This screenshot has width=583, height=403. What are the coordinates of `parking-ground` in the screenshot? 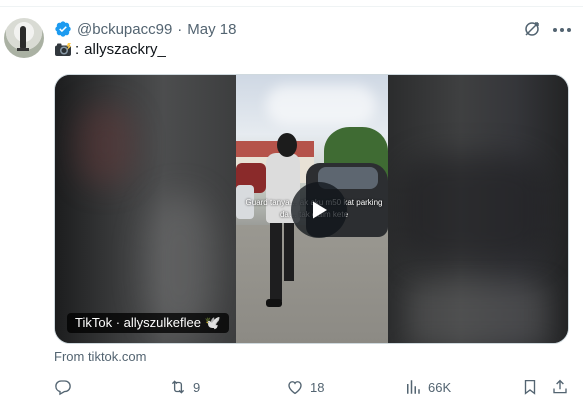 It's located at (312, 284).